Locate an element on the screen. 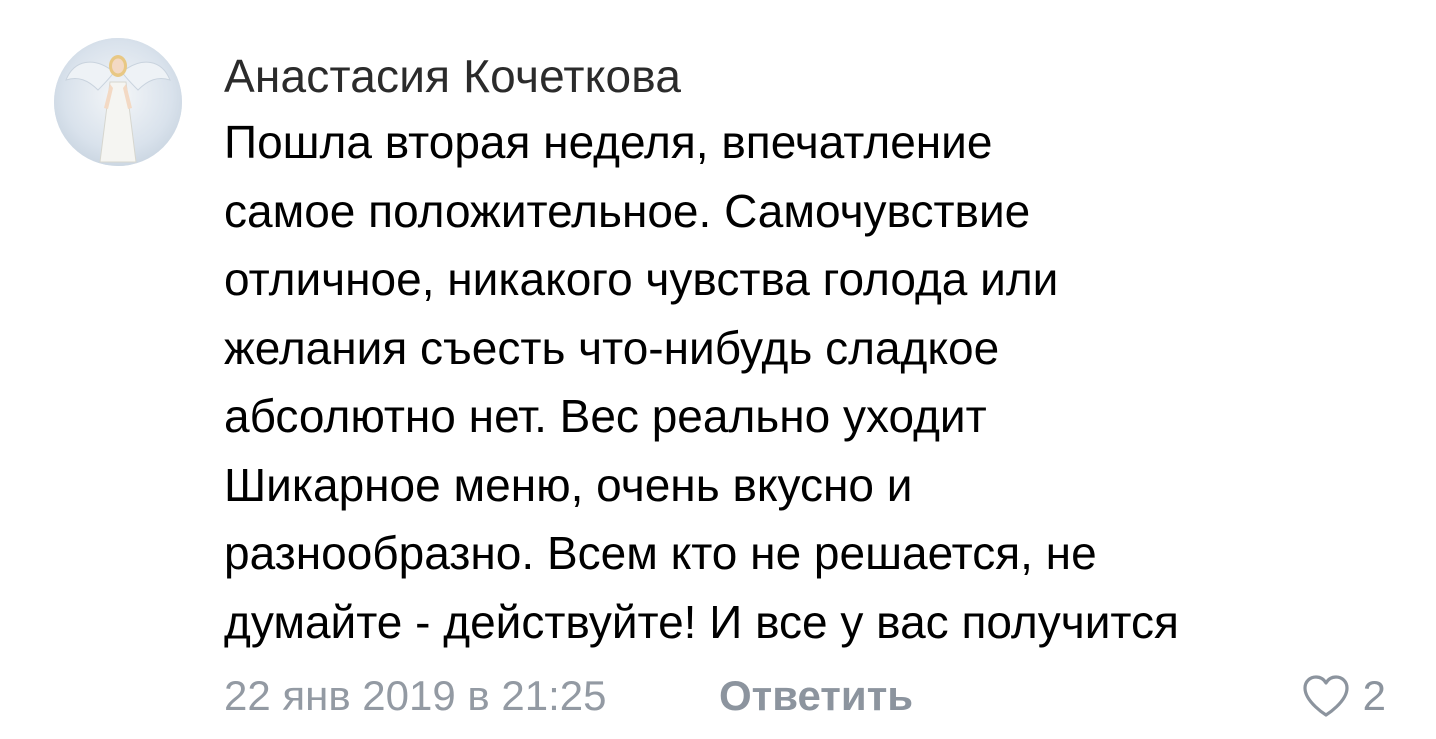 The height and width of the screenshot is (739, 1436). comment-footer: 22 янв 2019 в 21:25 Ответить 2 is located at coordinates (809, 696).